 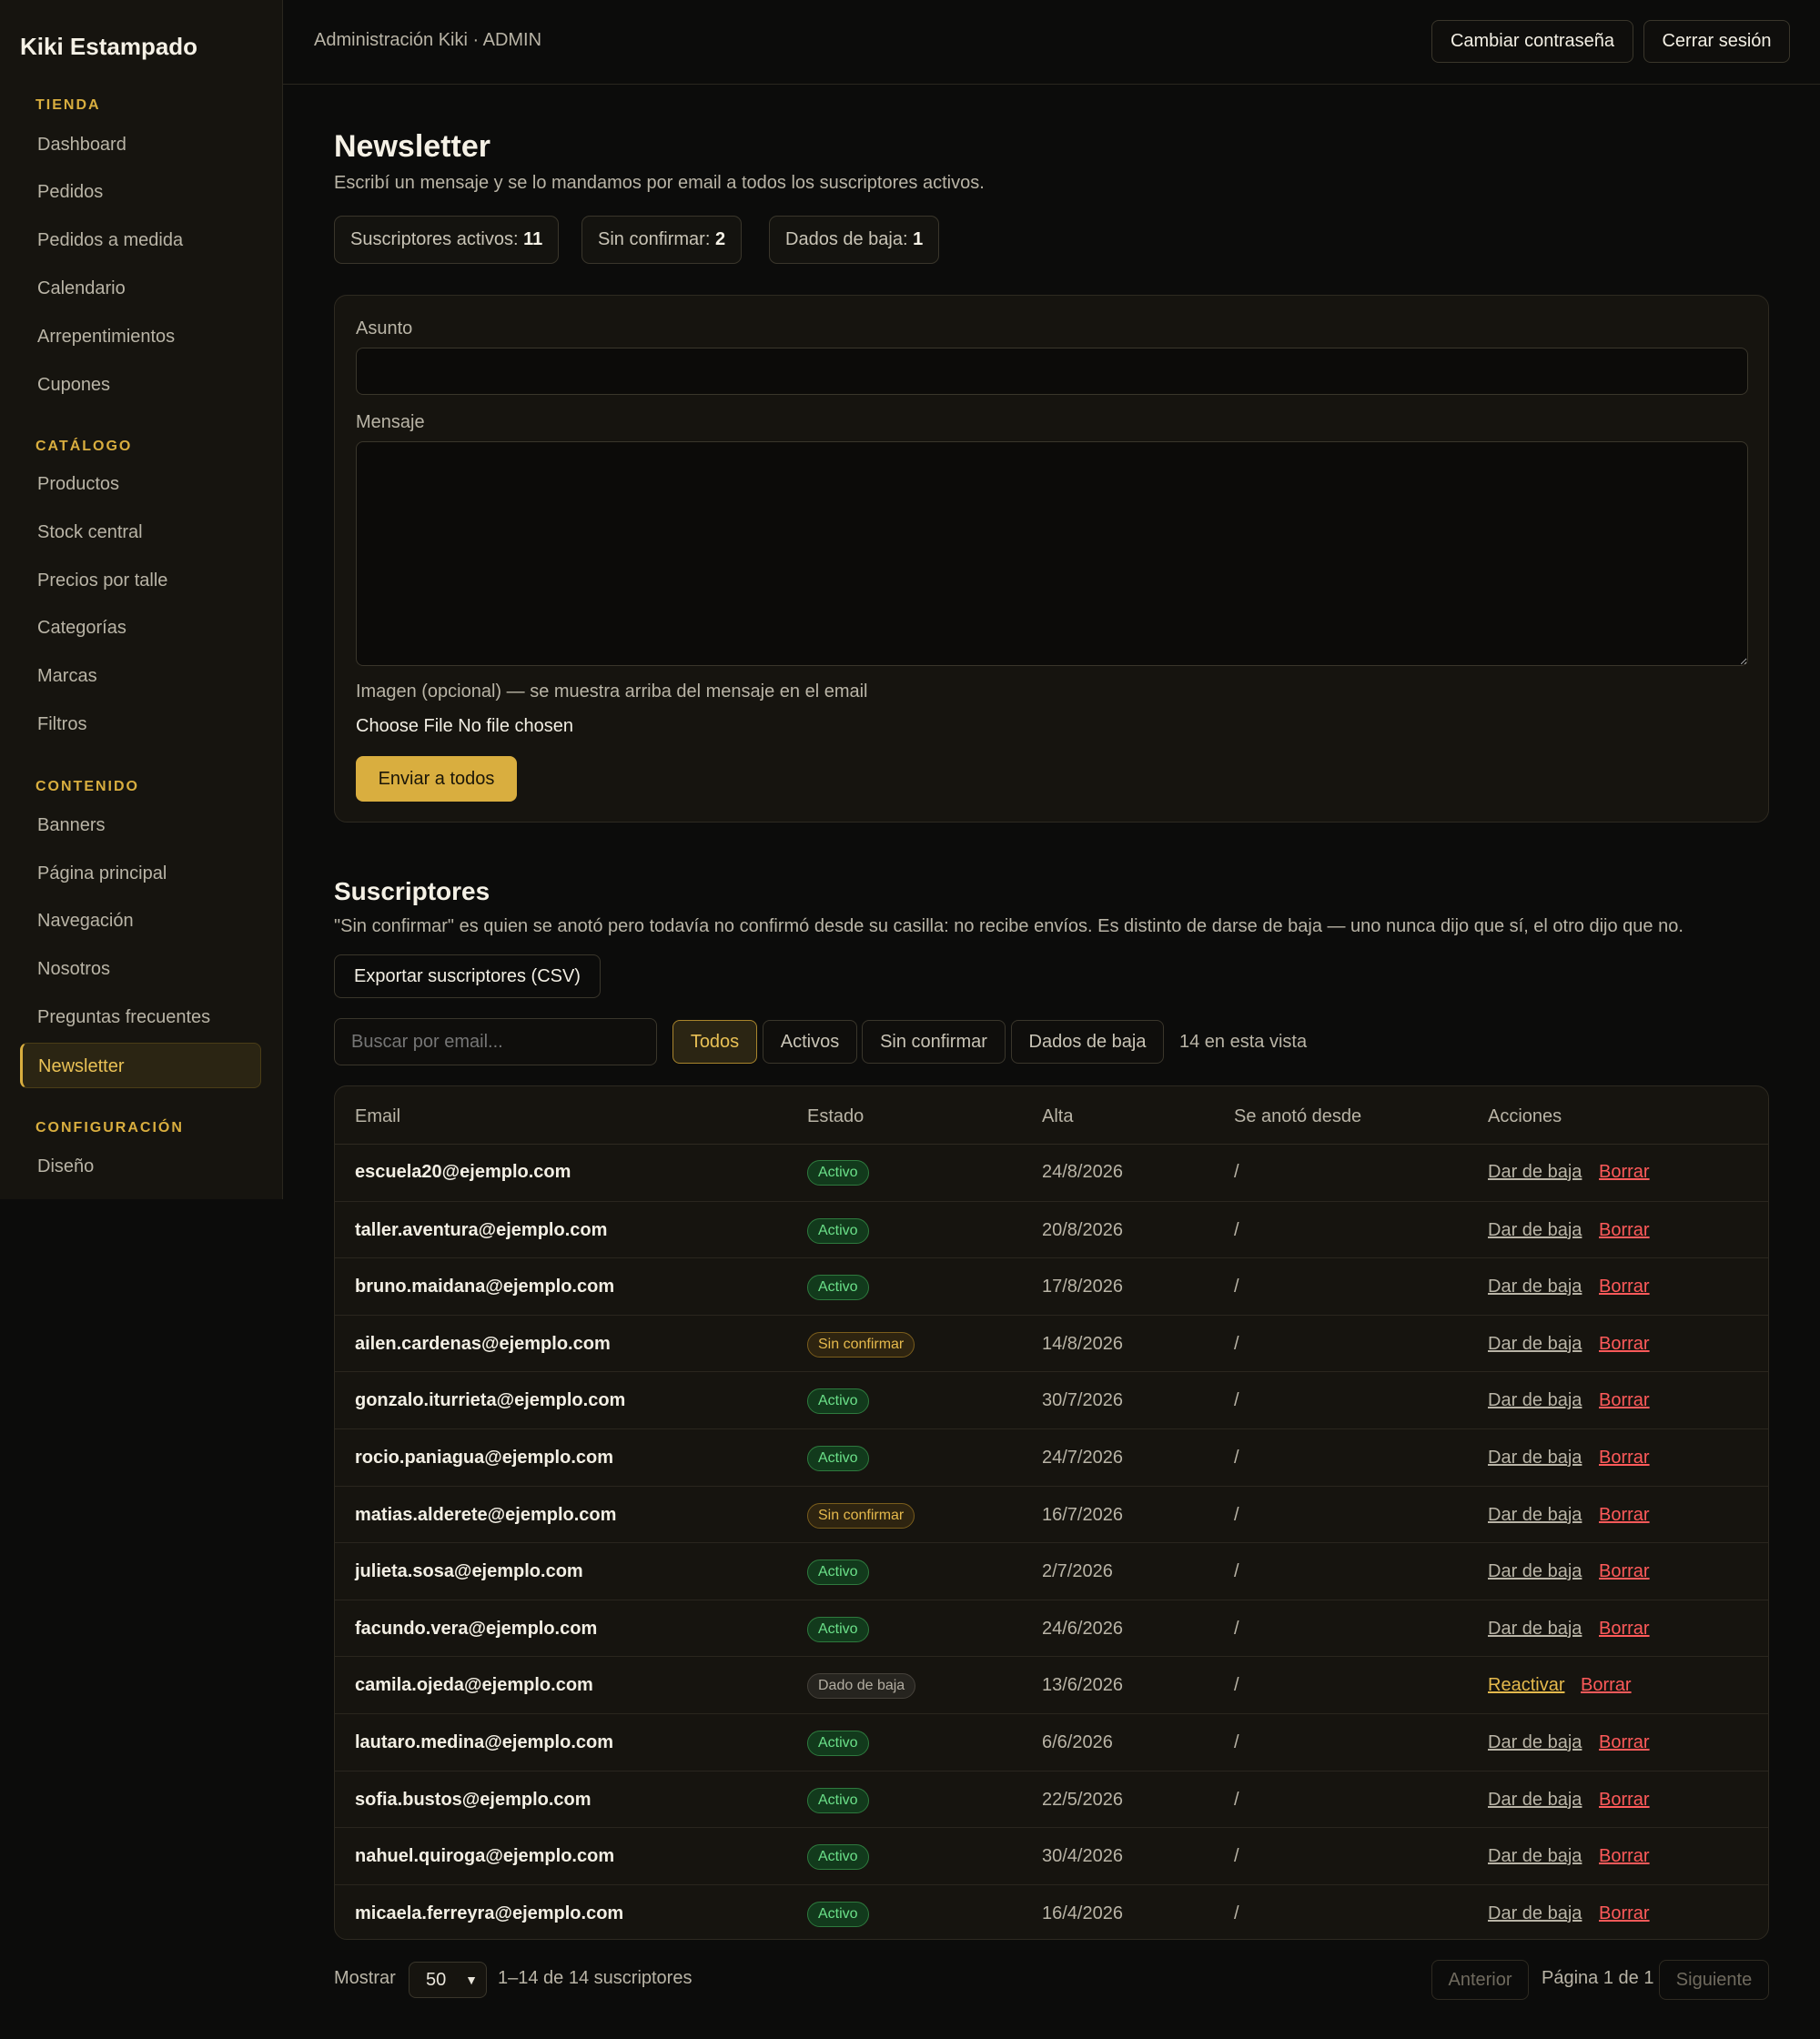 What do you see at coordinates (465, 726) in the screenshot?
I see `file-input: Choose File No file chosen` at bounding box center [465, 726].